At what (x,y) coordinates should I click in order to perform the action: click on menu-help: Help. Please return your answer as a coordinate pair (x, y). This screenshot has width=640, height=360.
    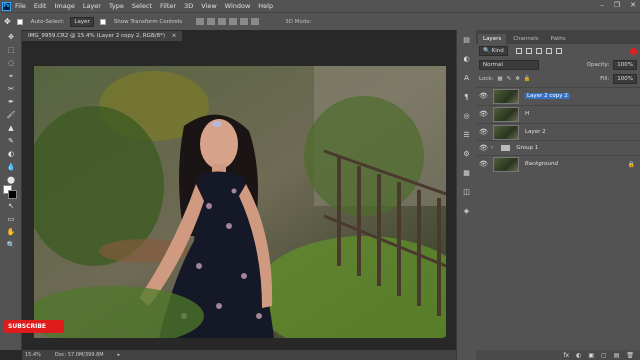
    Looking at the image, I should click on (265, 6).